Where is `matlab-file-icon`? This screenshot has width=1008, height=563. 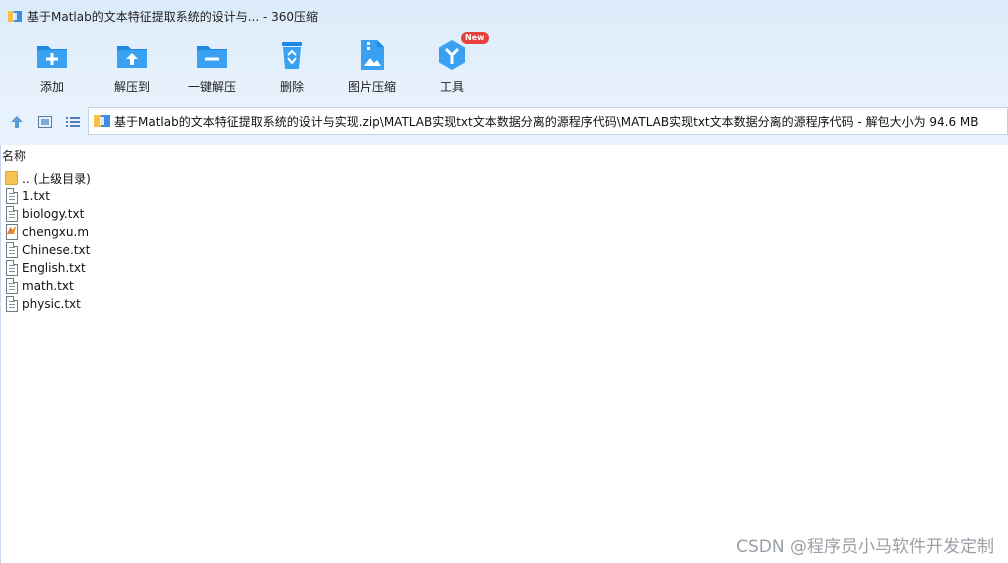 matlab-file-icon is located at coordinates (12, 232).